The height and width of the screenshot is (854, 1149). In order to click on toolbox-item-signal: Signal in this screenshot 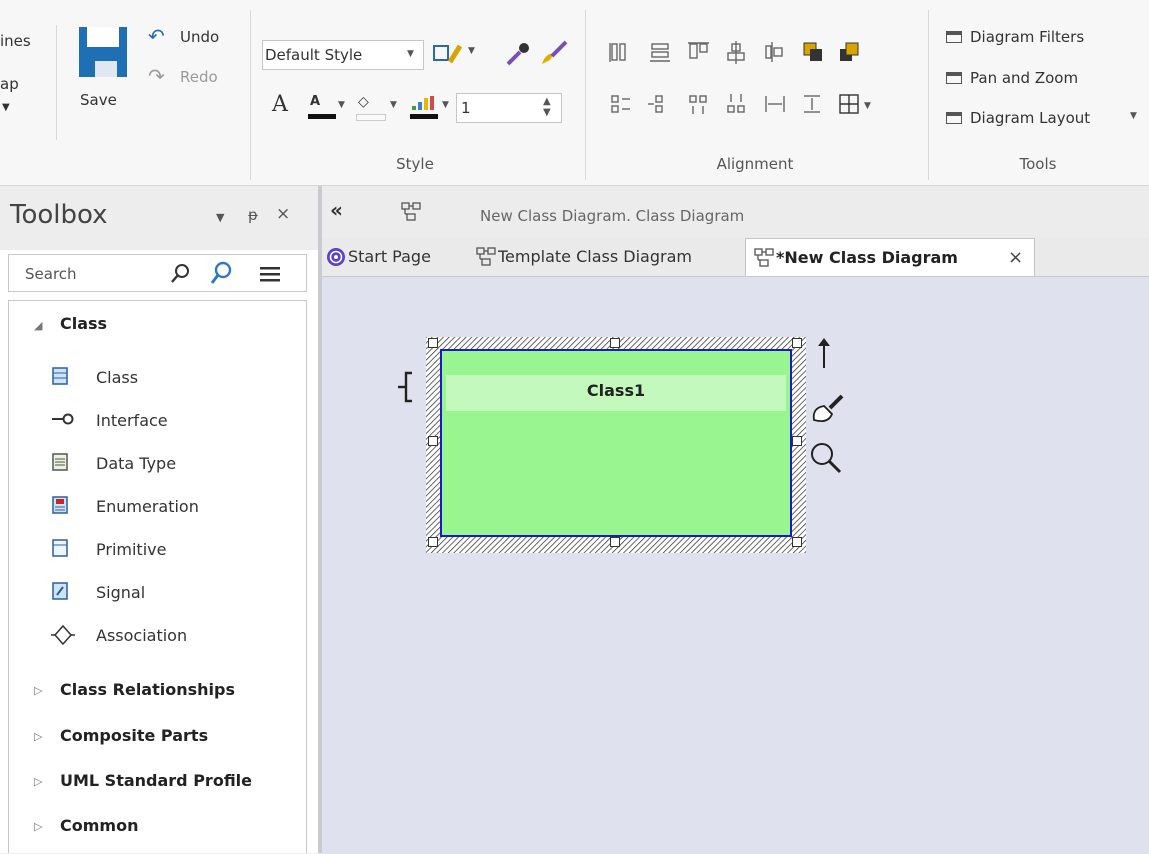, I will do `click(175, 595)`.